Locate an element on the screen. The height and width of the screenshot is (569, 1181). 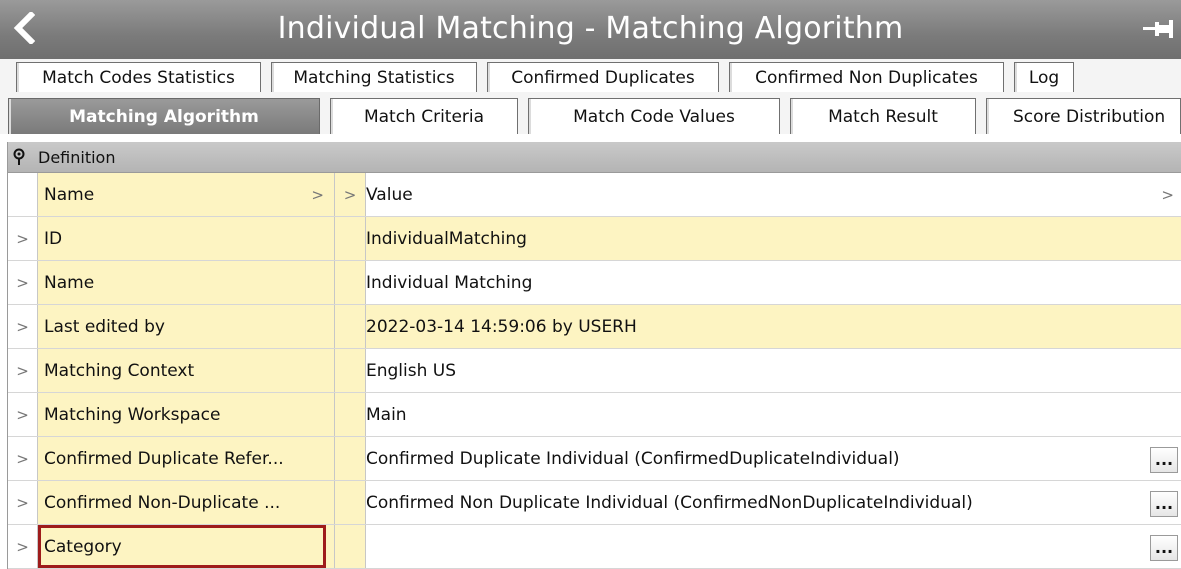
pushpin-icon is located at coordinates (19, 157).